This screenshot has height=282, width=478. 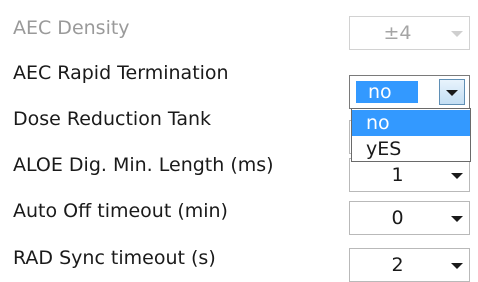 I want to click on rad-sync-timeout-select: 2, so click(x=409, y=265).